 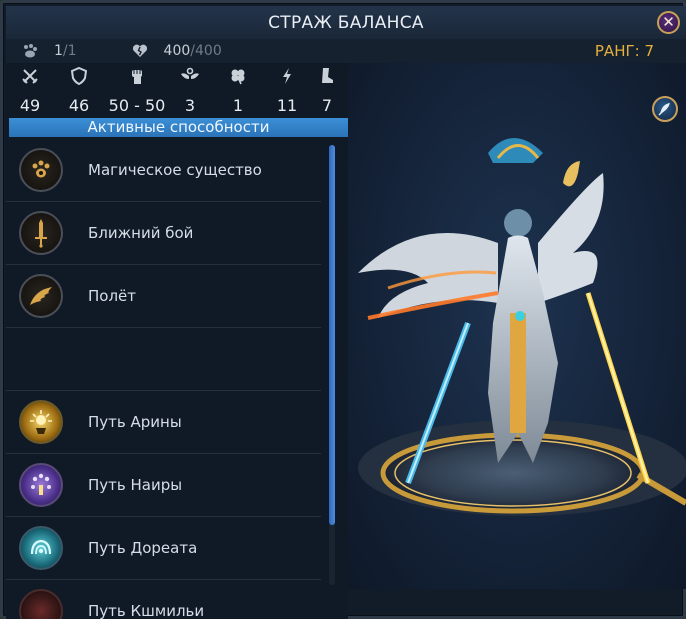 What do you see at coordinates (79, 91) in the screenshot?
I see `stat-defense: 46` at bounding box center [79, 91].